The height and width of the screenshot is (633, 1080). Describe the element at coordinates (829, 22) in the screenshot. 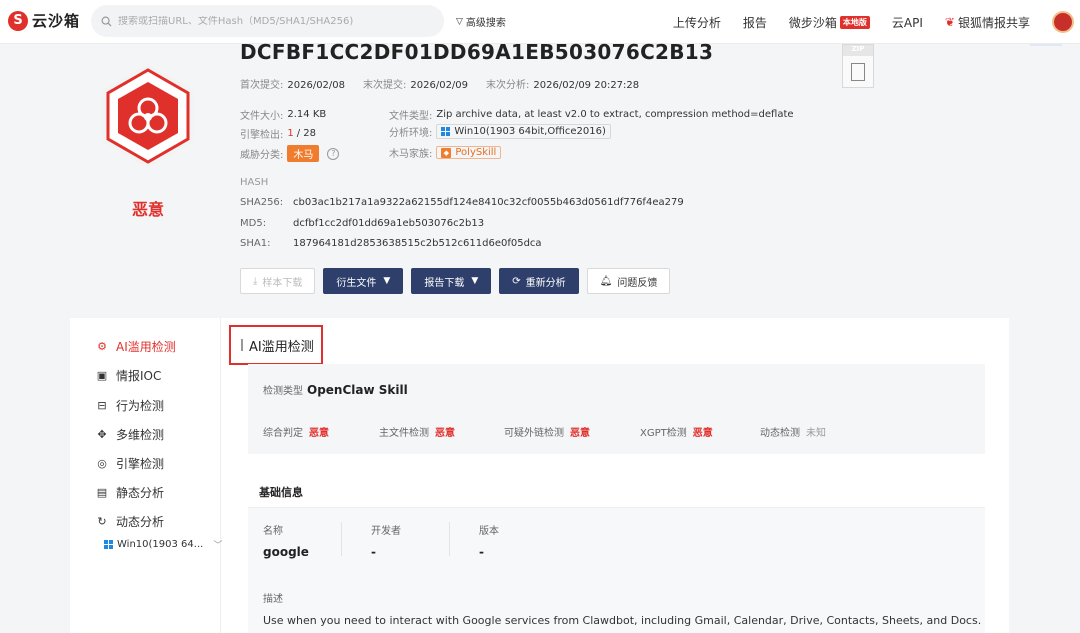

I see `nav-weibu-sandbox: 微步沙箱 本地版` at that location.